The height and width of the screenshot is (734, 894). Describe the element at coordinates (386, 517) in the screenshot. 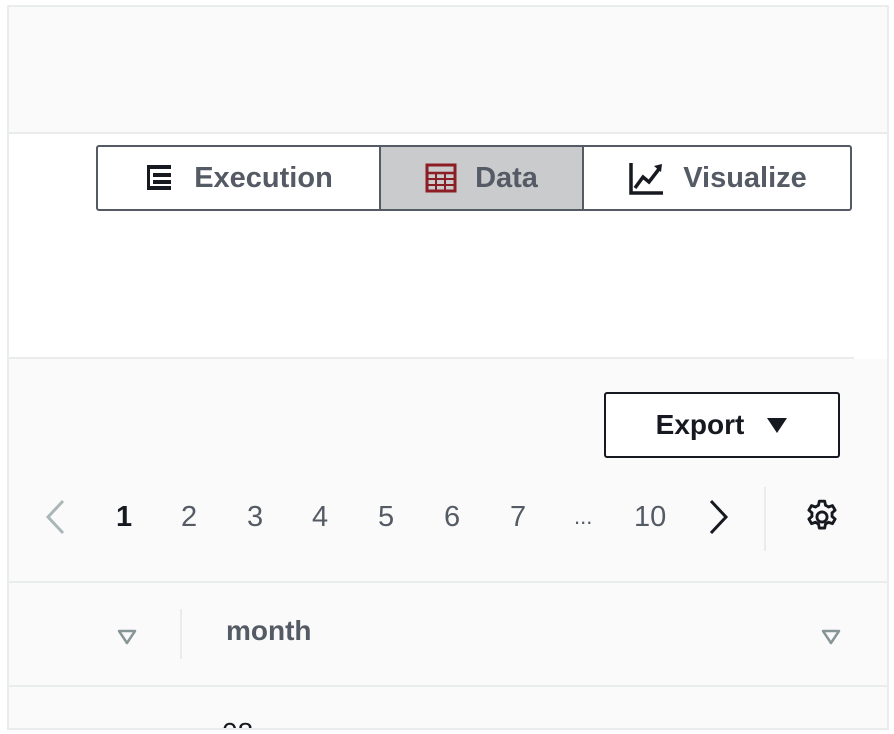

I see `page-5: 5` at that location.